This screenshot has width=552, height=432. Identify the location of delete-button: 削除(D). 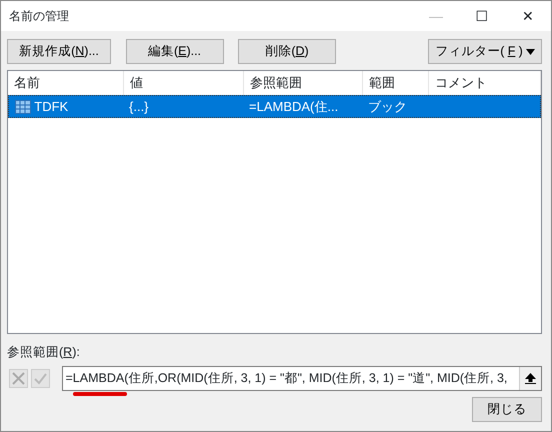
(287, 51).